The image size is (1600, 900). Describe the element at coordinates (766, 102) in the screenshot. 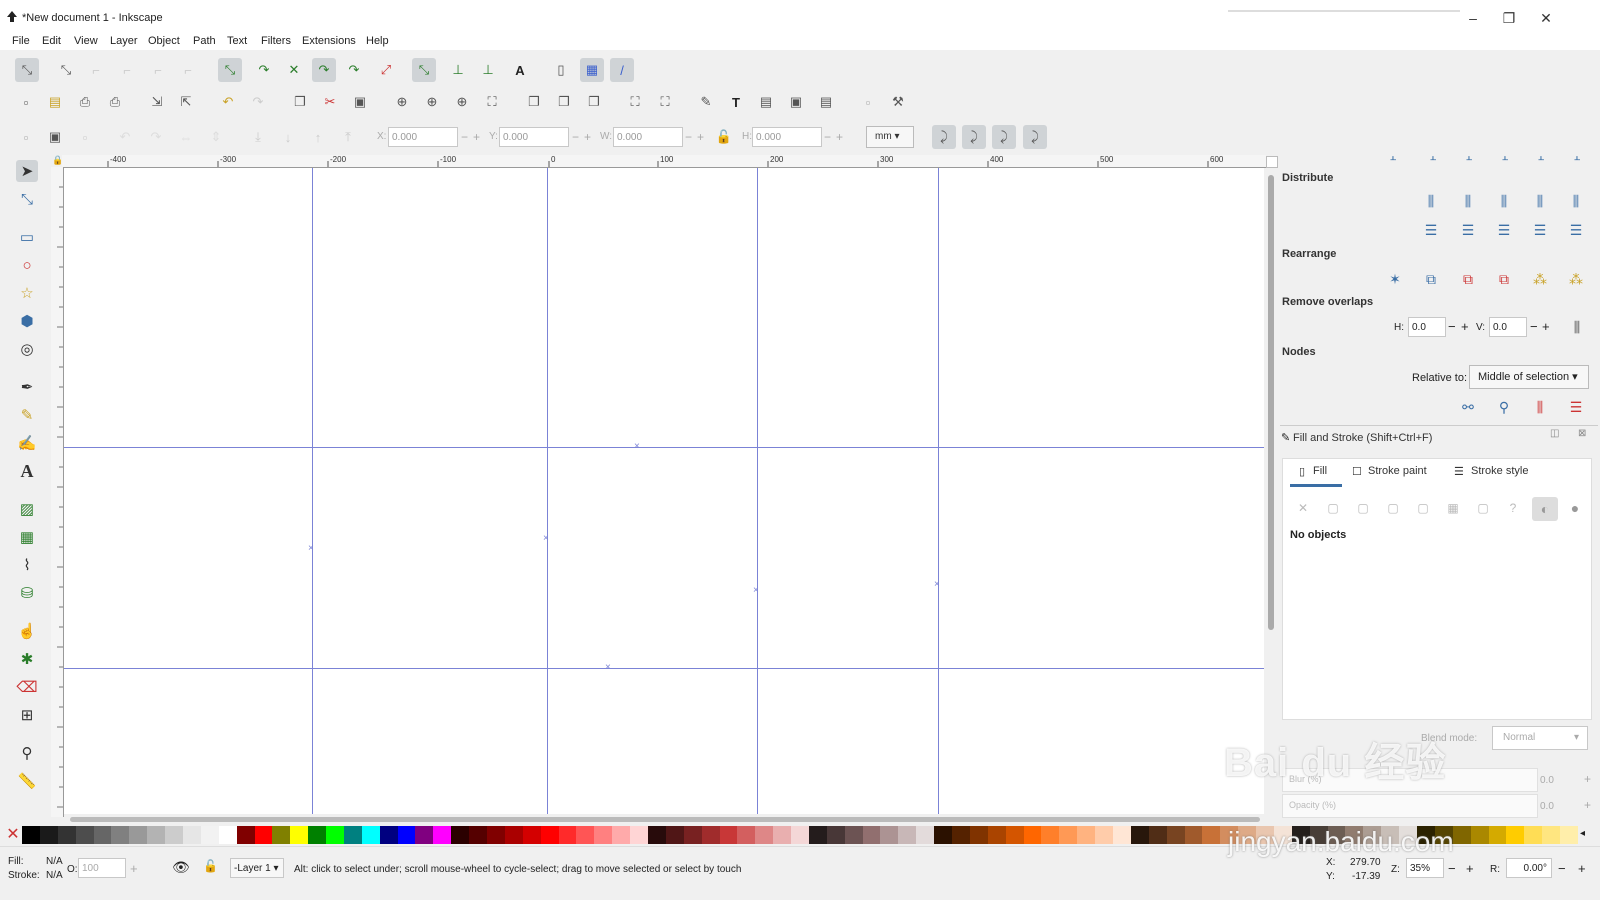

I see `layers-icon: ▤` at that location.